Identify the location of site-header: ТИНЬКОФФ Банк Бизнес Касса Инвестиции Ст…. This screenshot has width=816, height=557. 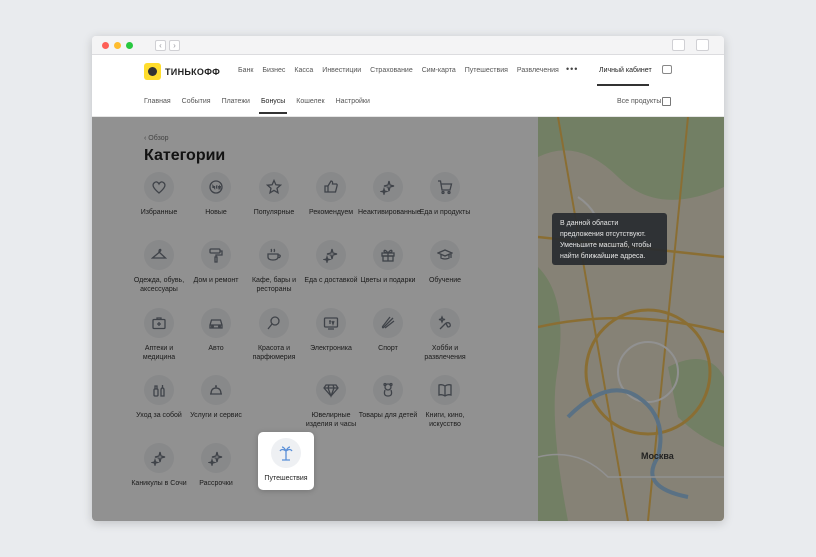
(408, 86).